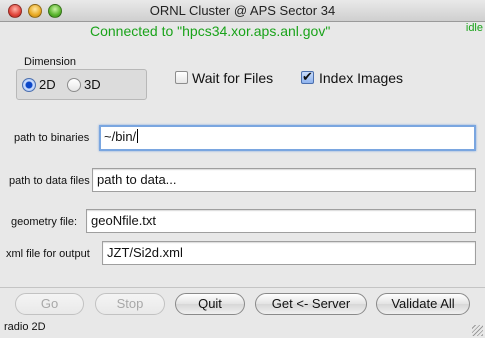  I want to click on radio-2d-label: 2D, so click(47, 84).